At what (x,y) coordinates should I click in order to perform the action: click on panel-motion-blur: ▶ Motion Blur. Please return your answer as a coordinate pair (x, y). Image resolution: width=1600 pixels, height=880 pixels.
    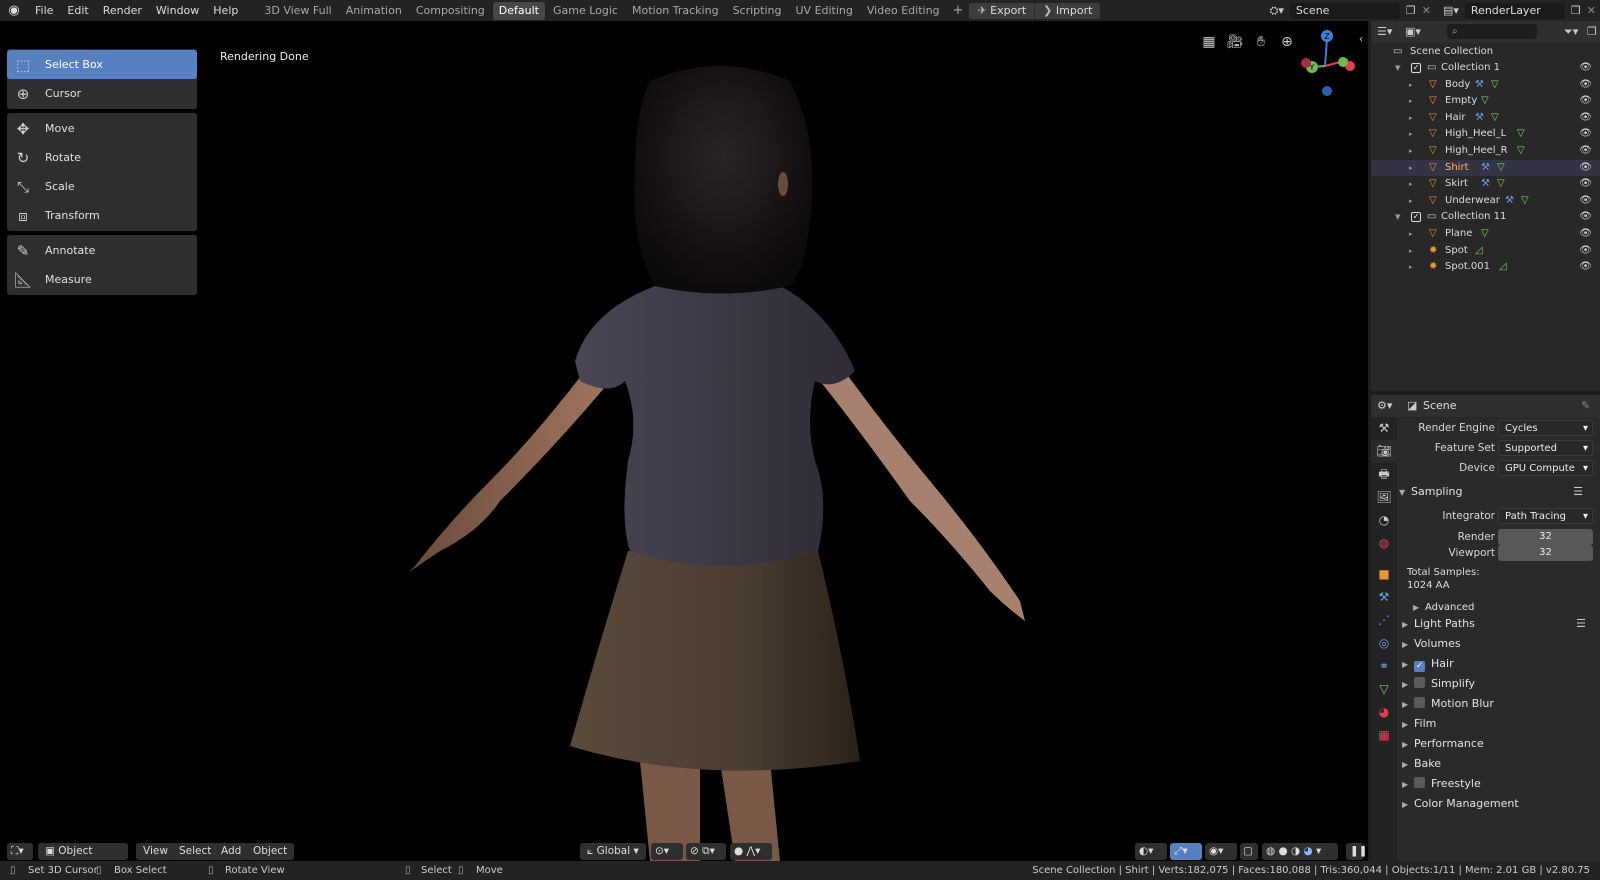
    Looking at the image, I should click on (1501, 704).